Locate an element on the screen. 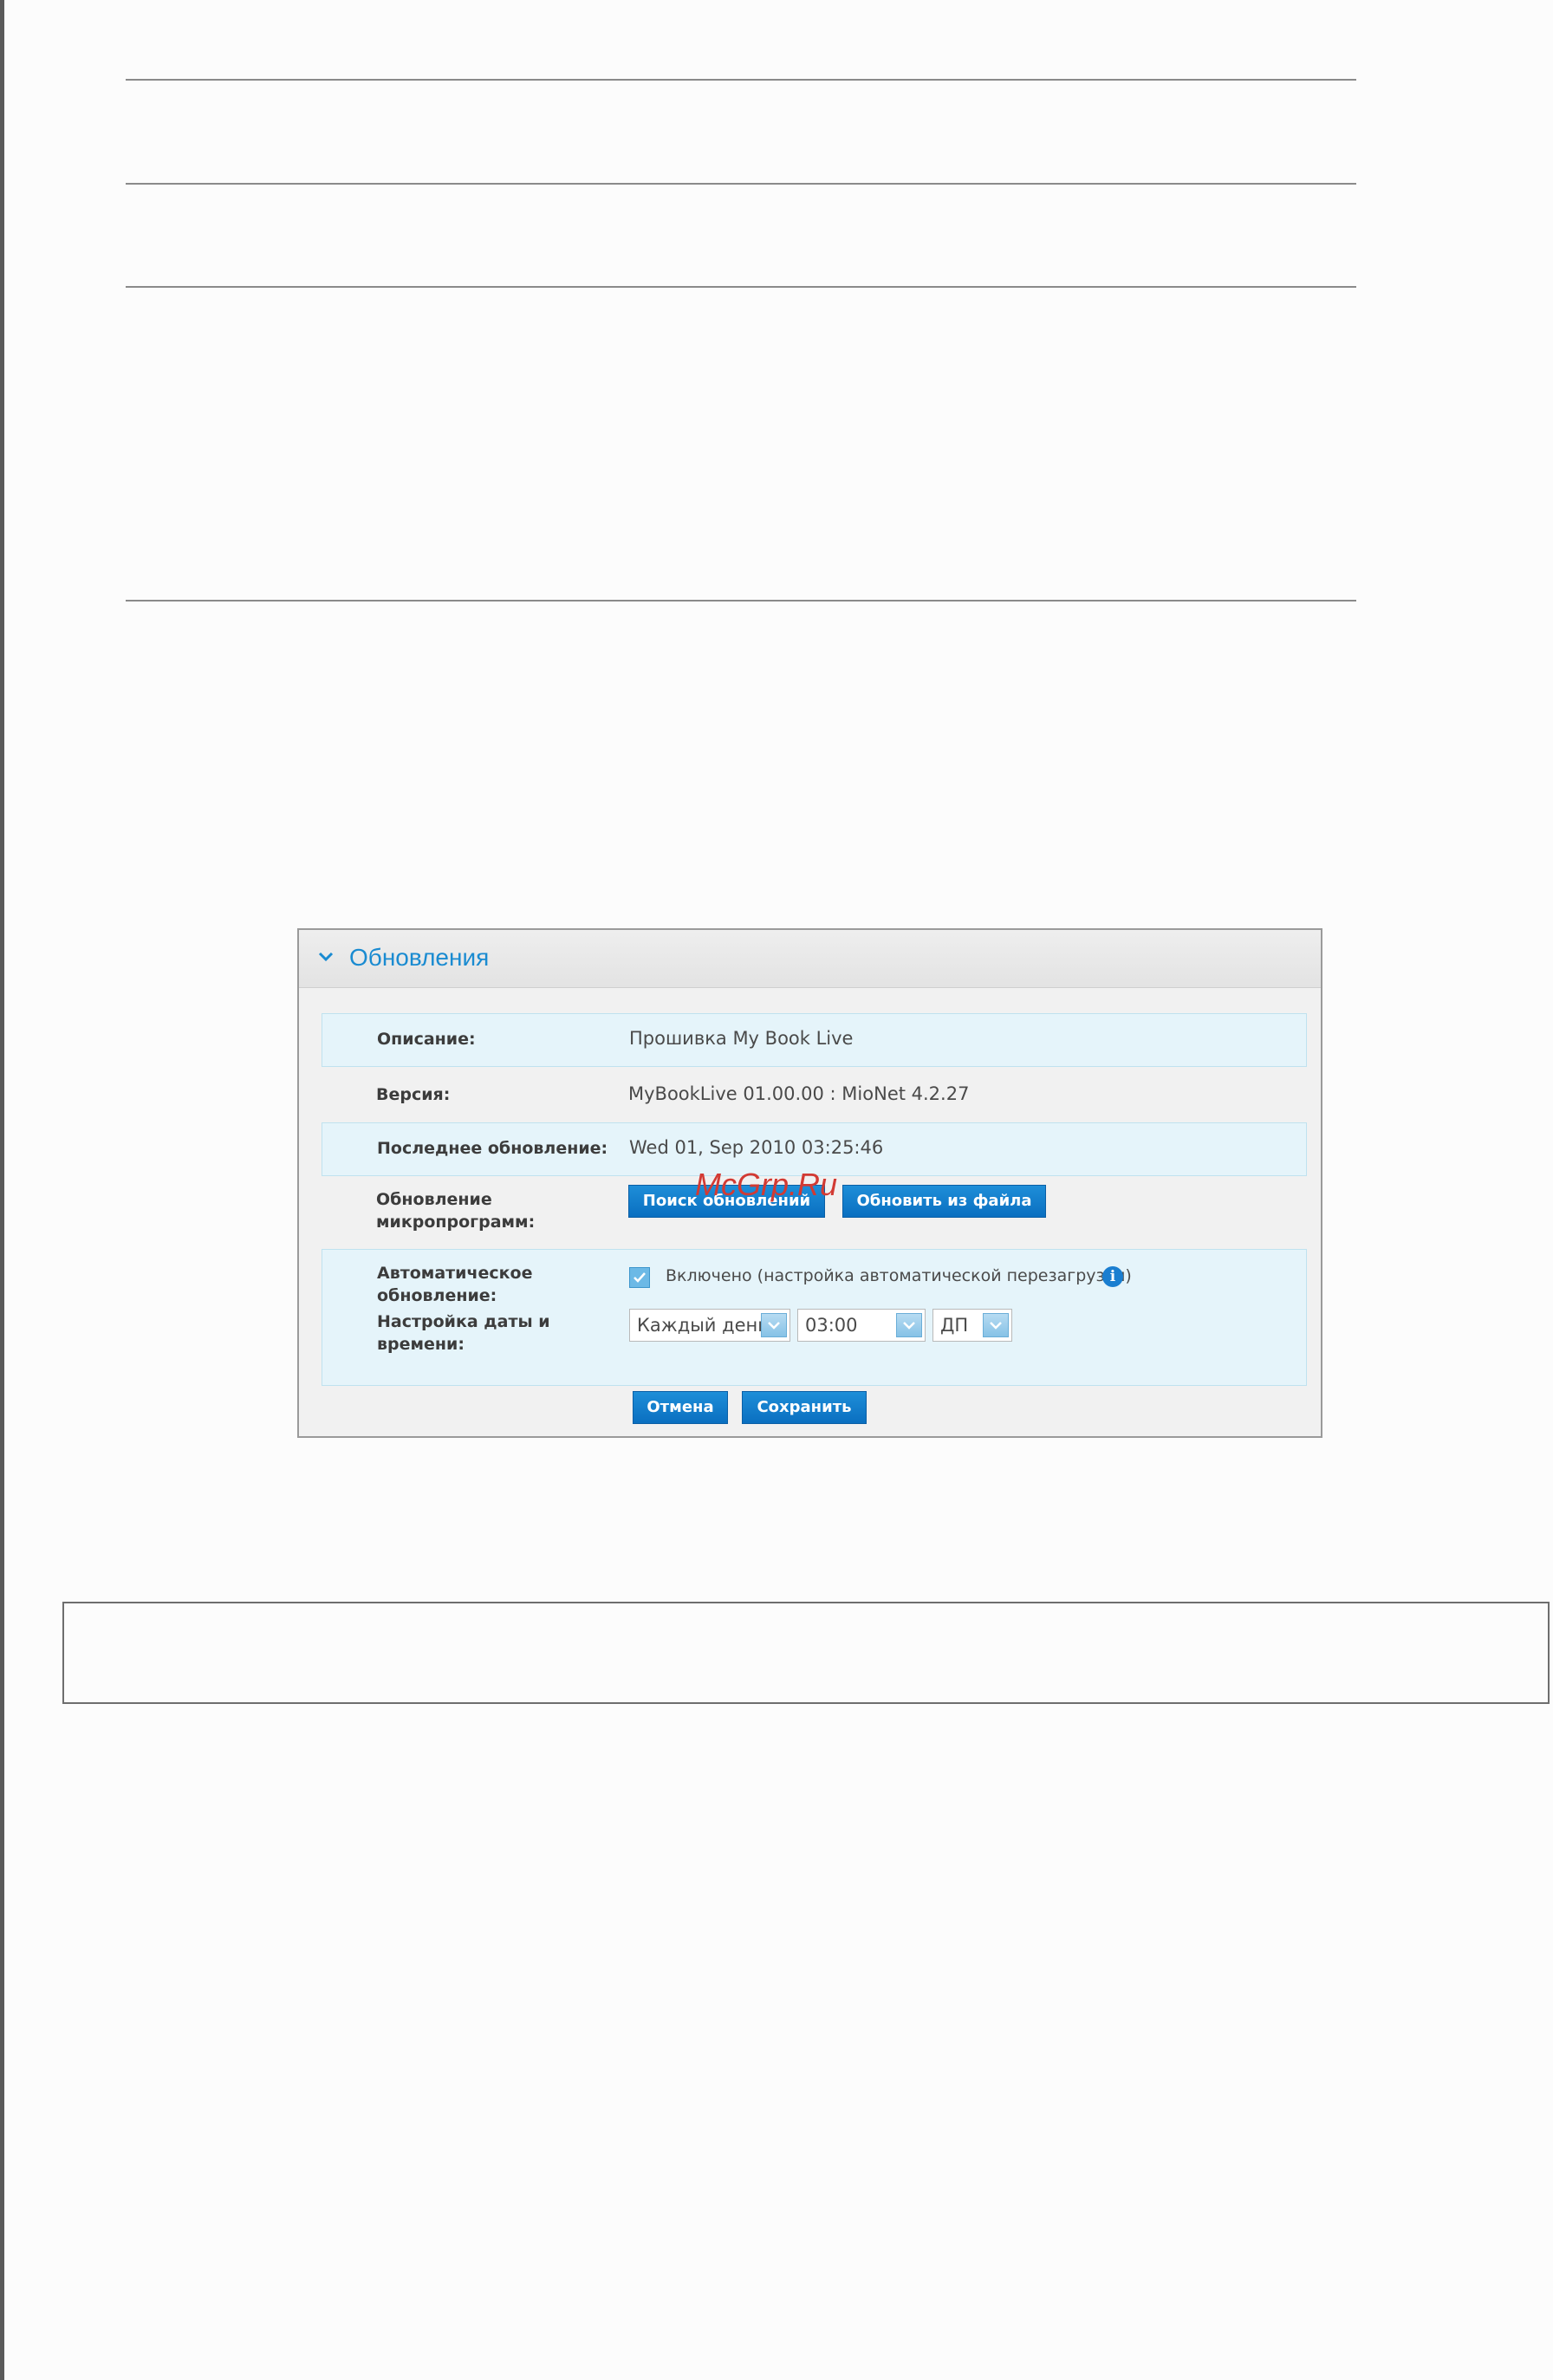 This screenshot has width=1553, height=2380. check-icon is located at coordinates (640, 1277).